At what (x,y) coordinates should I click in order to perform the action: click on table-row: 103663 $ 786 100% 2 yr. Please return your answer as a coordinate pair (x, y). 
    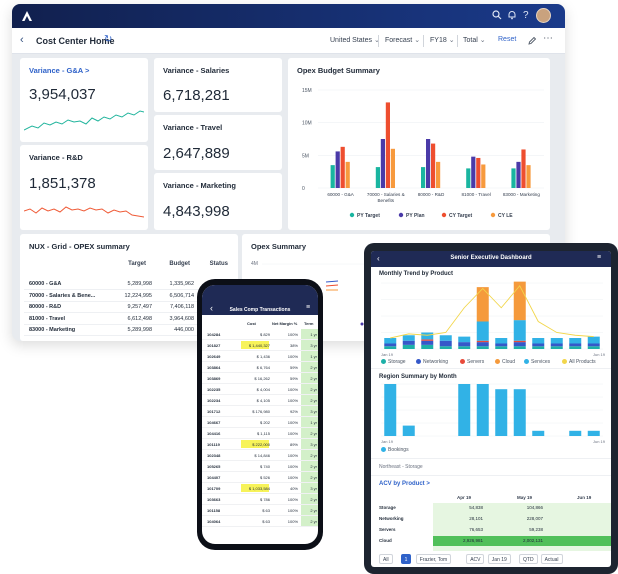
    Looking at the image, I should click on (260, 499).